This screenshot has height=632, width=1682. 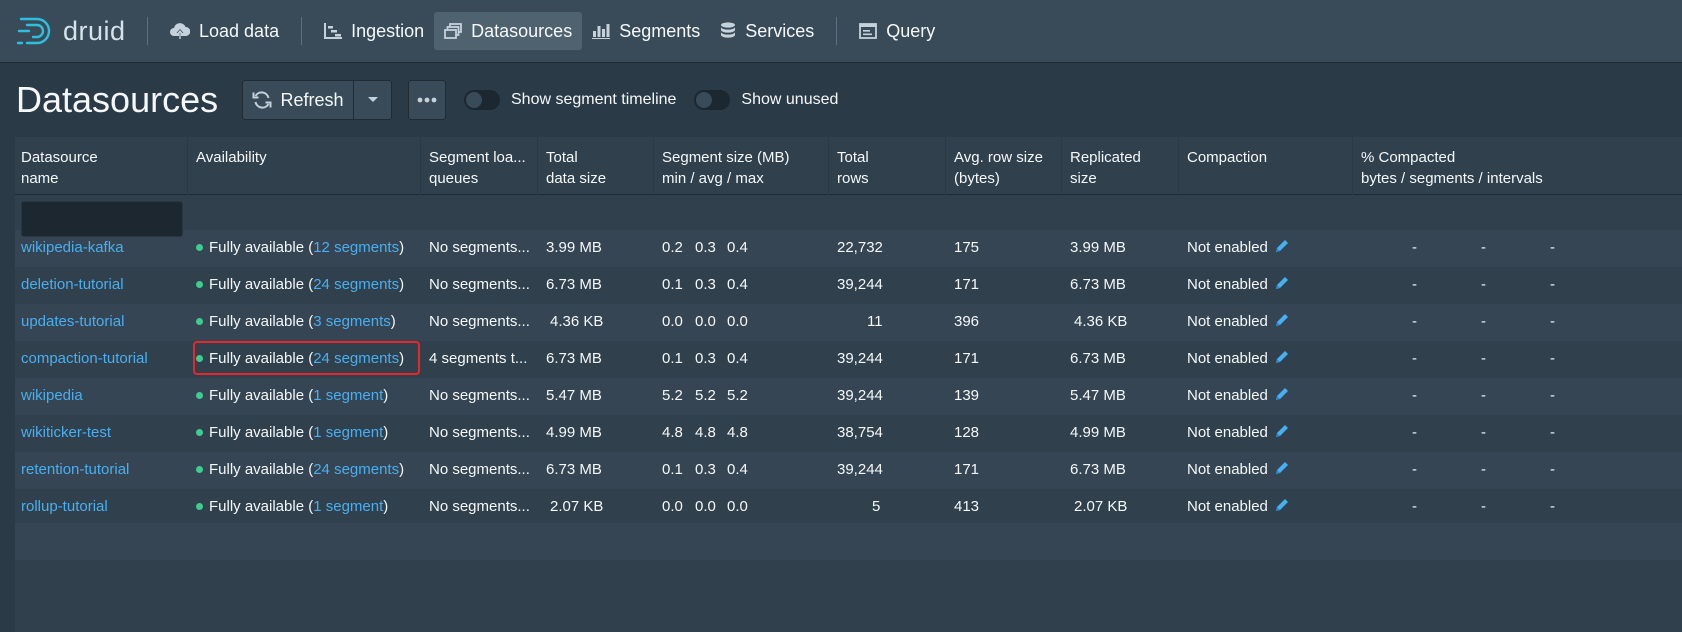 What do you see at coordinates (72, 284) in the screenshot?
I see `datasource-name-link: deletion-tutorial` at bounding box center [72, 284].